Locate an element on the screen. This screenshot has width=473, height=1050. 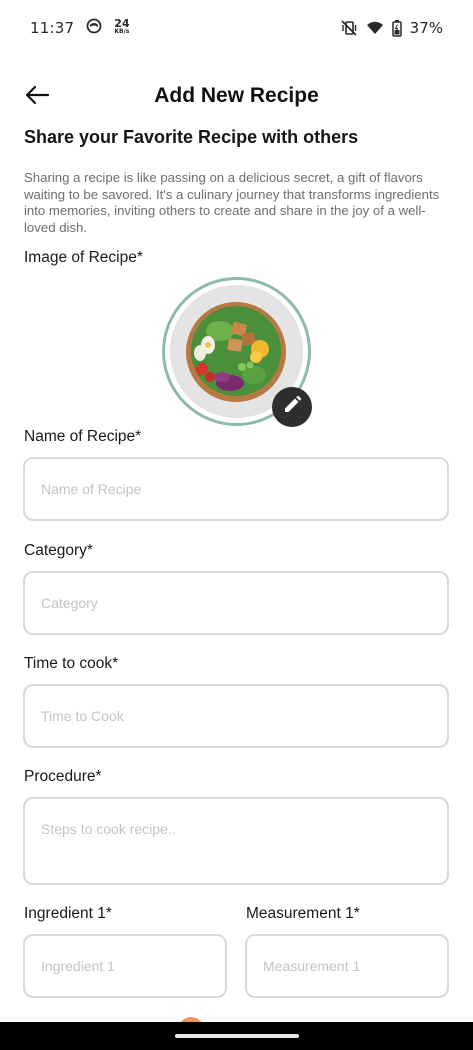
measurement-field-box is located at coordinates (347, 966).